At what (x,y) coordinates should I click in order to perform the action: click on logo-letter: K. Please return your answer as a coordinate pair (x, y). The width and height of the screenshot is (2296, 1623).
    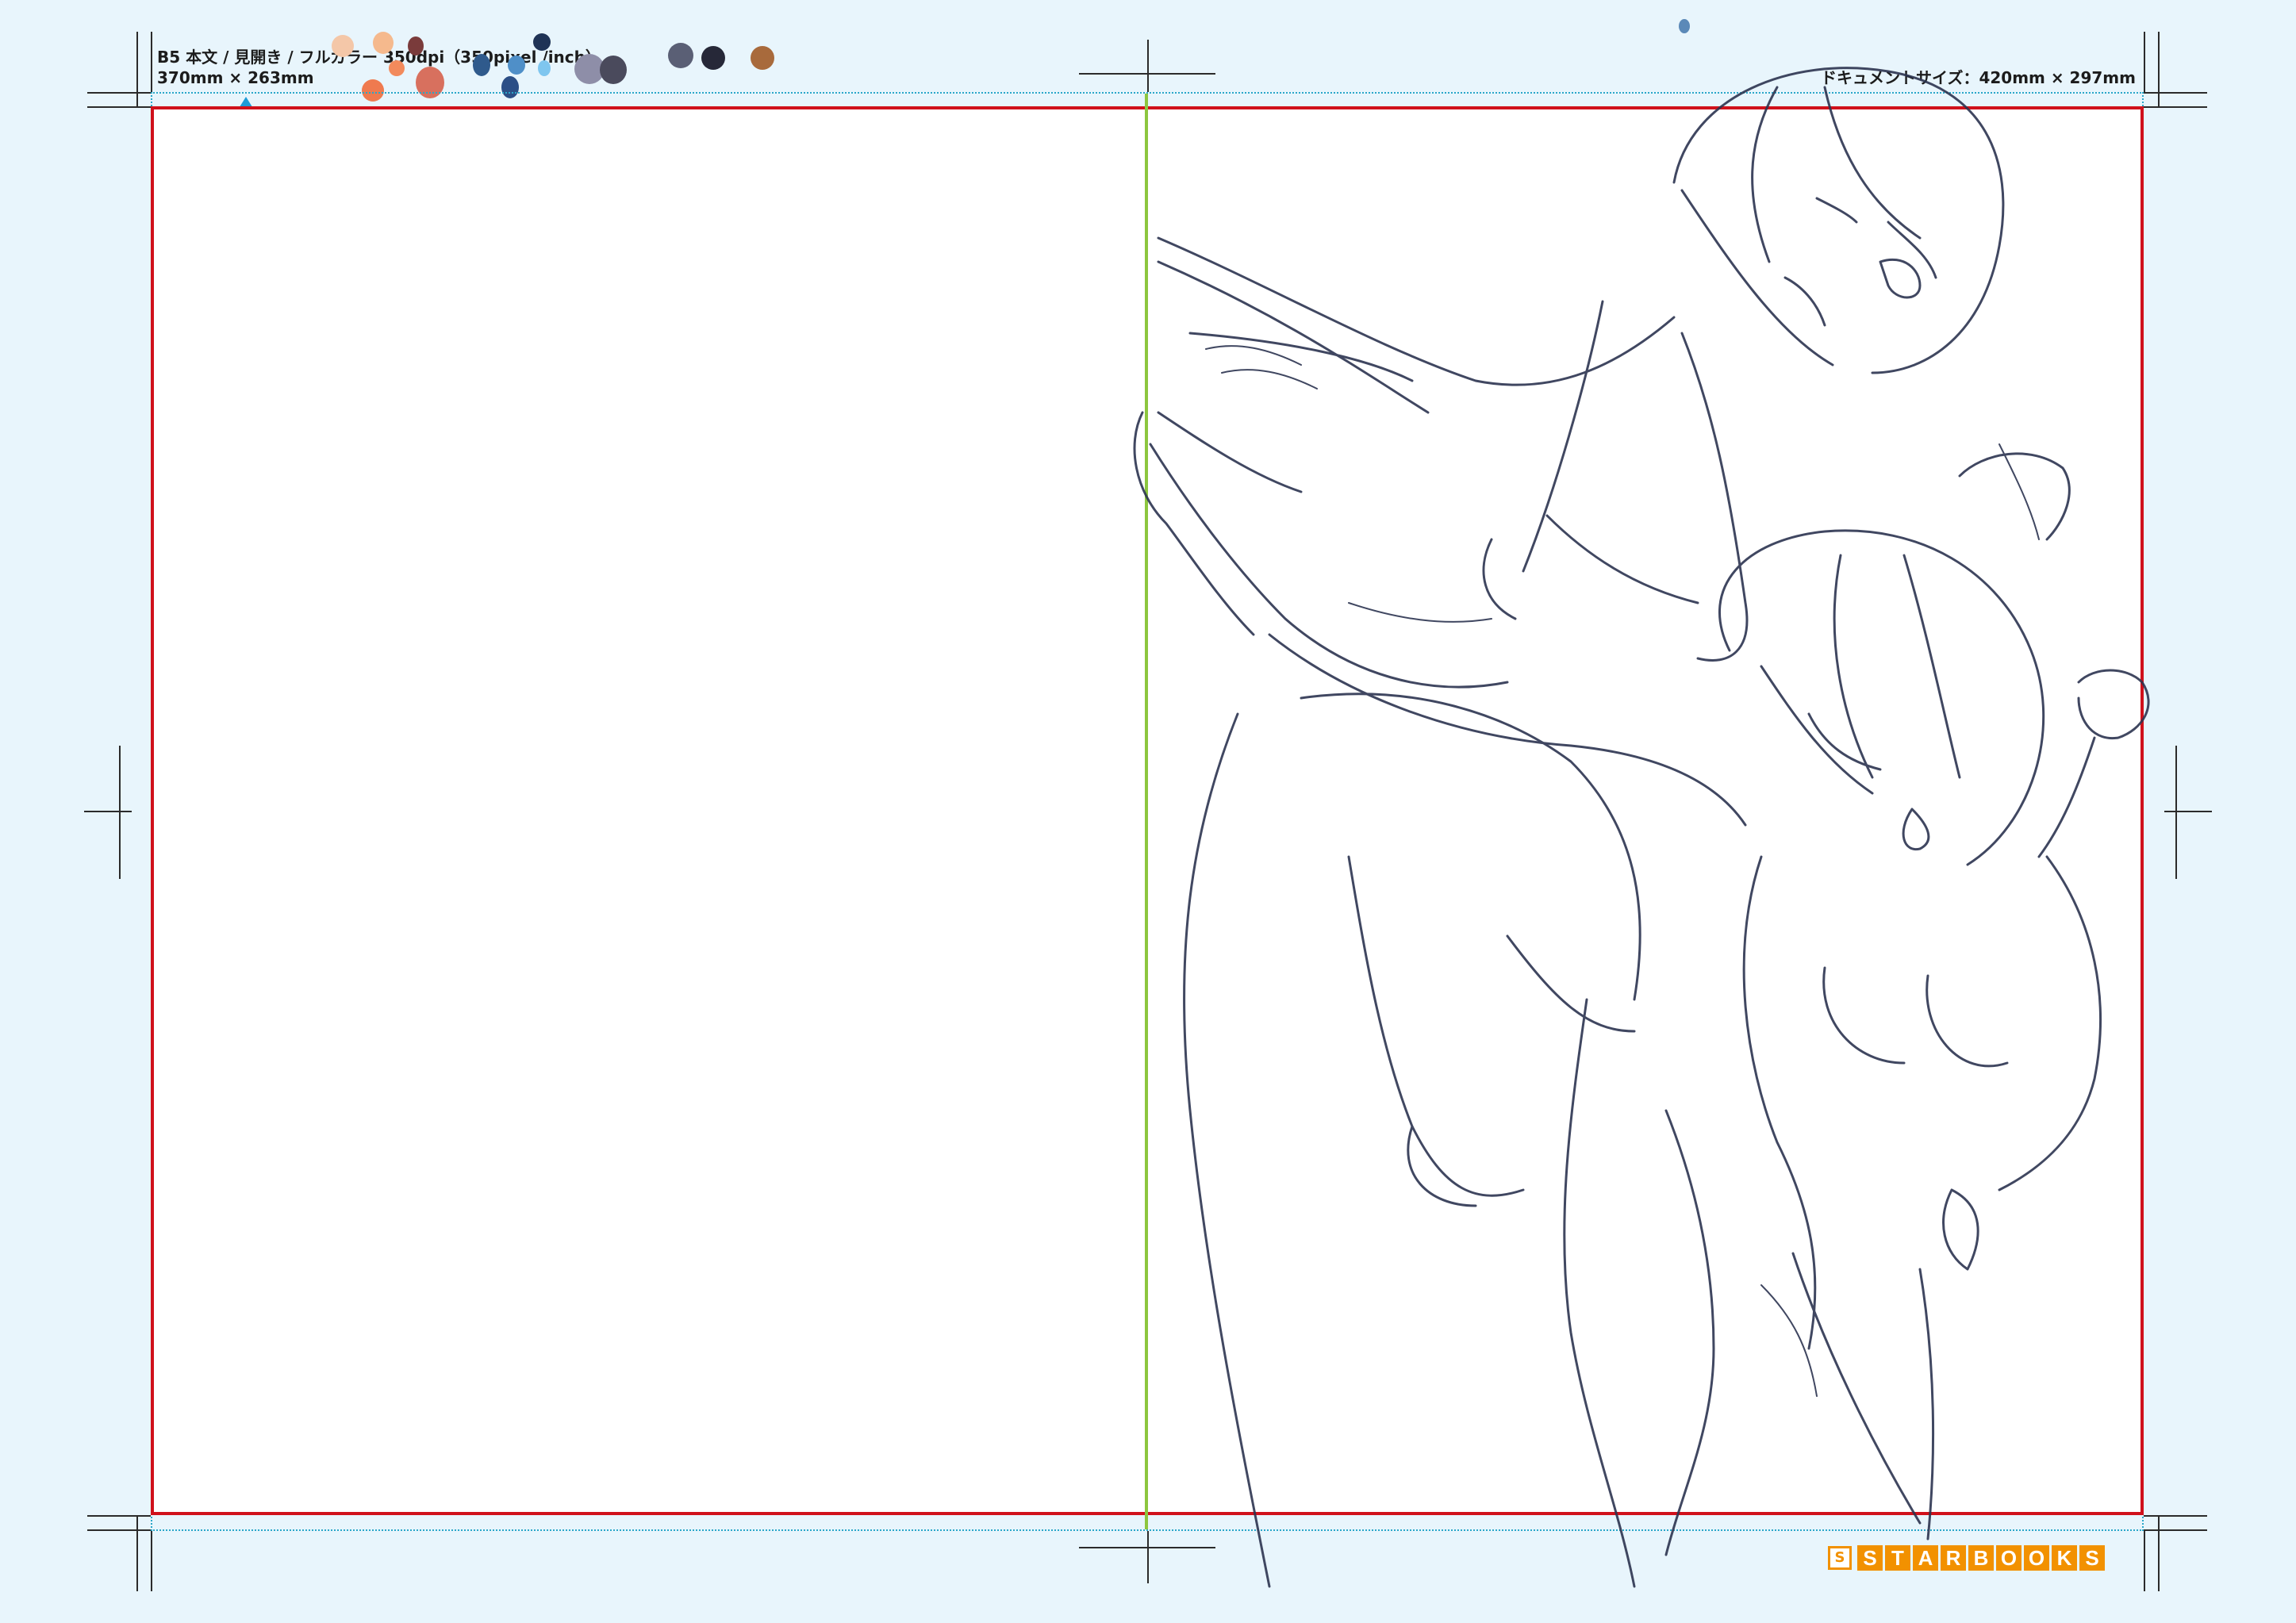
    Looking at the image, I should click on (2064, 1558).